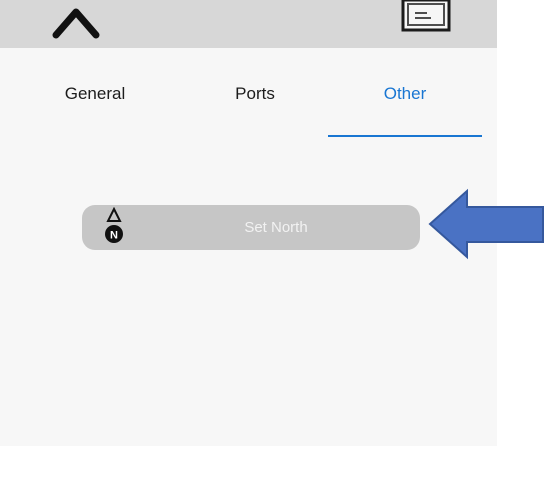 The image size is (546, 477). What do you see at coordinates (114, 225) in the screenshot?
I see `north-compass-icon: N` at bounding box center [114, 225].